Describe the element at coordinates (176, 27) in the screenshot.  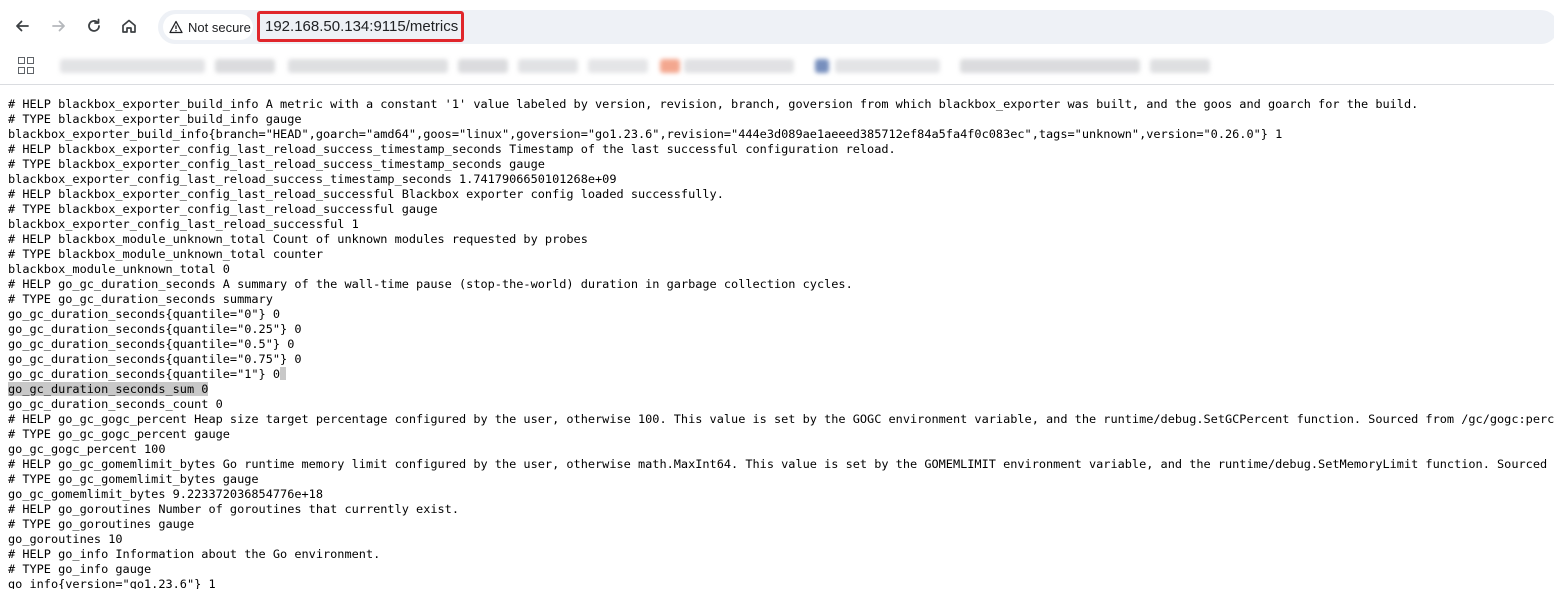
I see `warning-triangle-icon` at that location.